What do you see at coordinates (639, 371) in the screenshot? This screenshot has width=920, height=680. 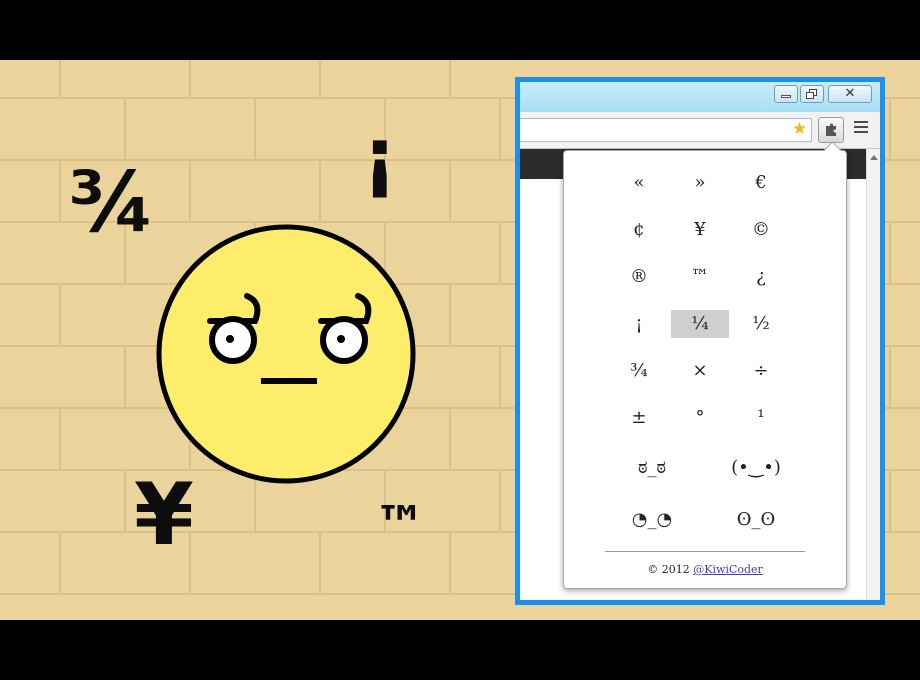 I see `char-three-quarters: ¾` at bounding box center [639, 371].